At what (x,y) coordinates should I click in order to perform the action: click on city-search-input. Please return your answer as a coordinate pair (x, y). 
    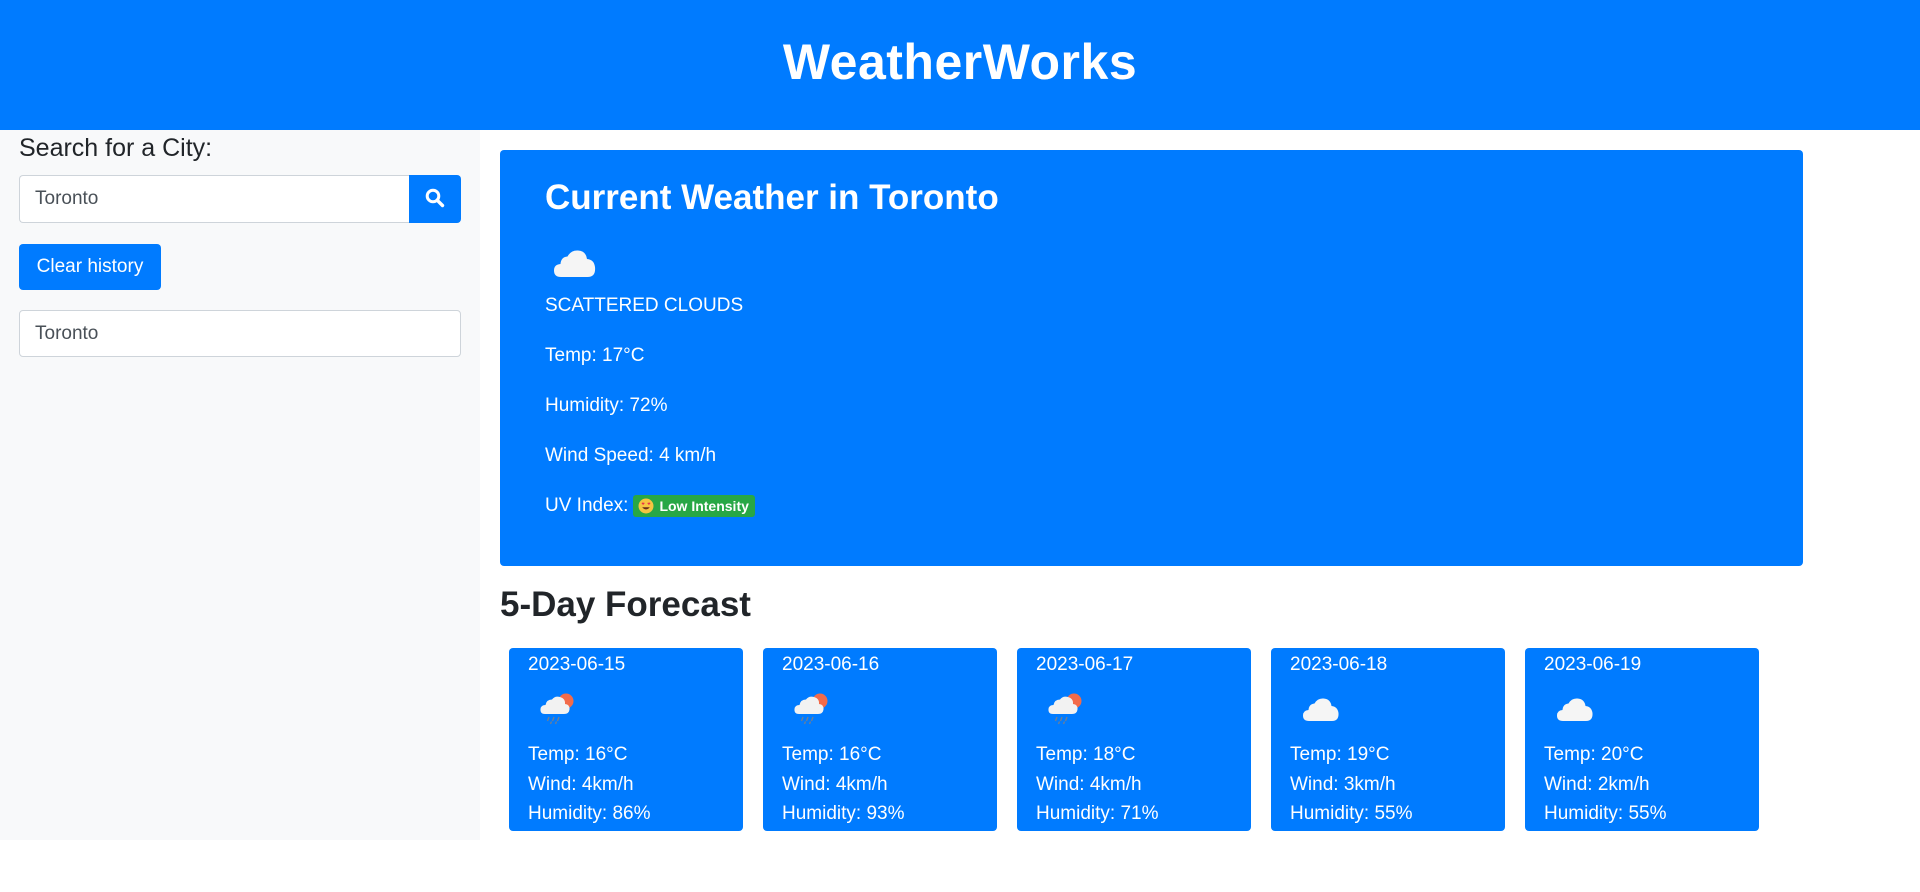
    Looking at the image, I should click on (214, 199).